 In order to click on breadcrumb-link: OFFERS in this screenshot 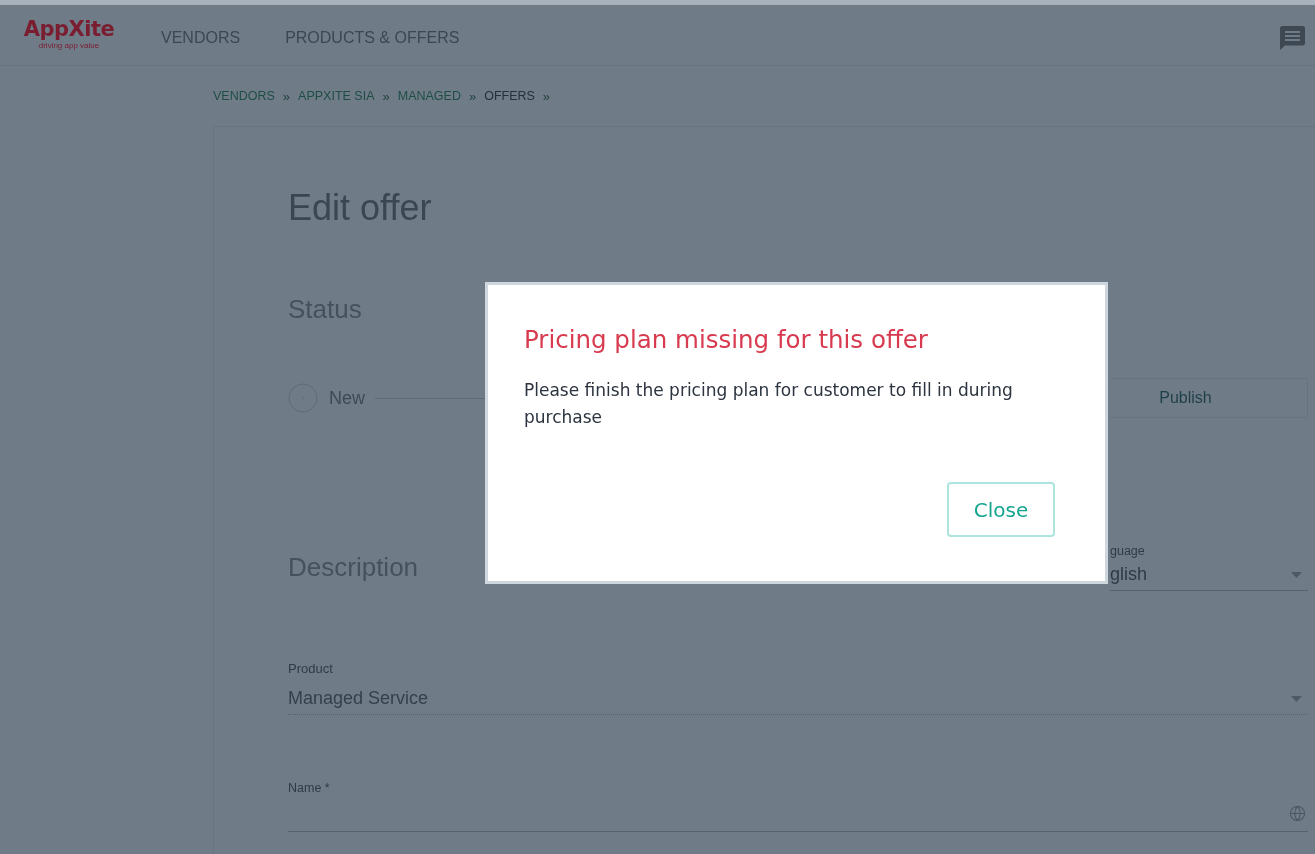, I will do `click(509, 96)`.